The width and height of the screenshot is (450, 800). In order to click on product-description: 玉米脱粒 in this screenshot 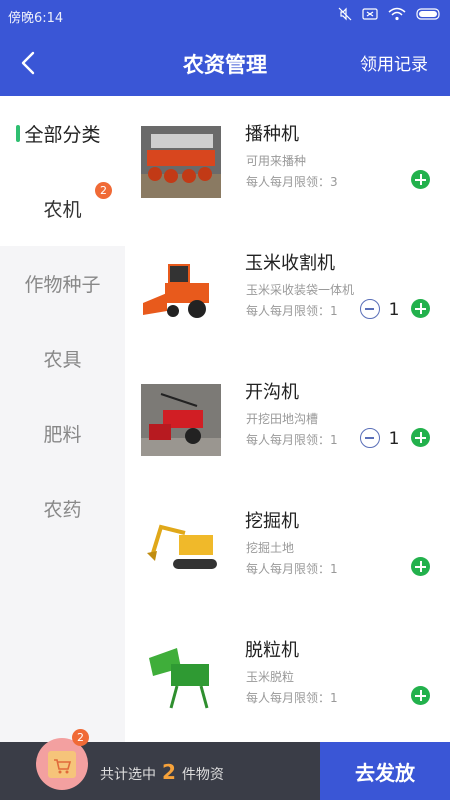, I will do `click(270, 677)`.